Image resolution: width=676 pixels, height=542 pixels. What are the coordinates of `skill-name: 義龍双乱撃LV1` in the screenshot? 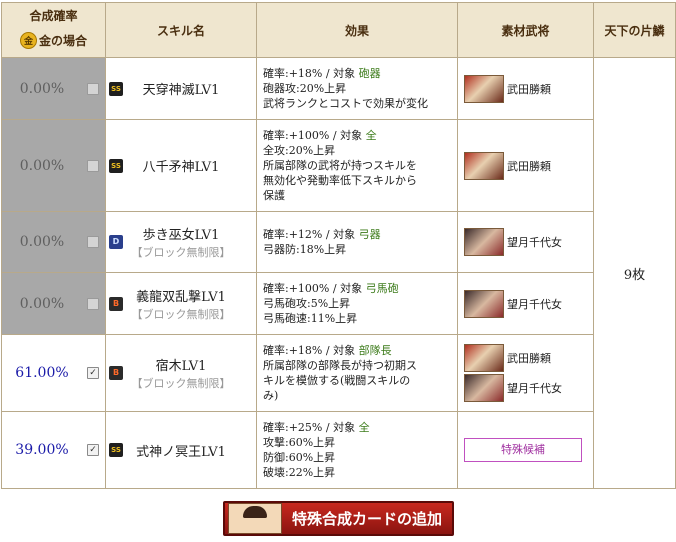 It's located at (181, 297).